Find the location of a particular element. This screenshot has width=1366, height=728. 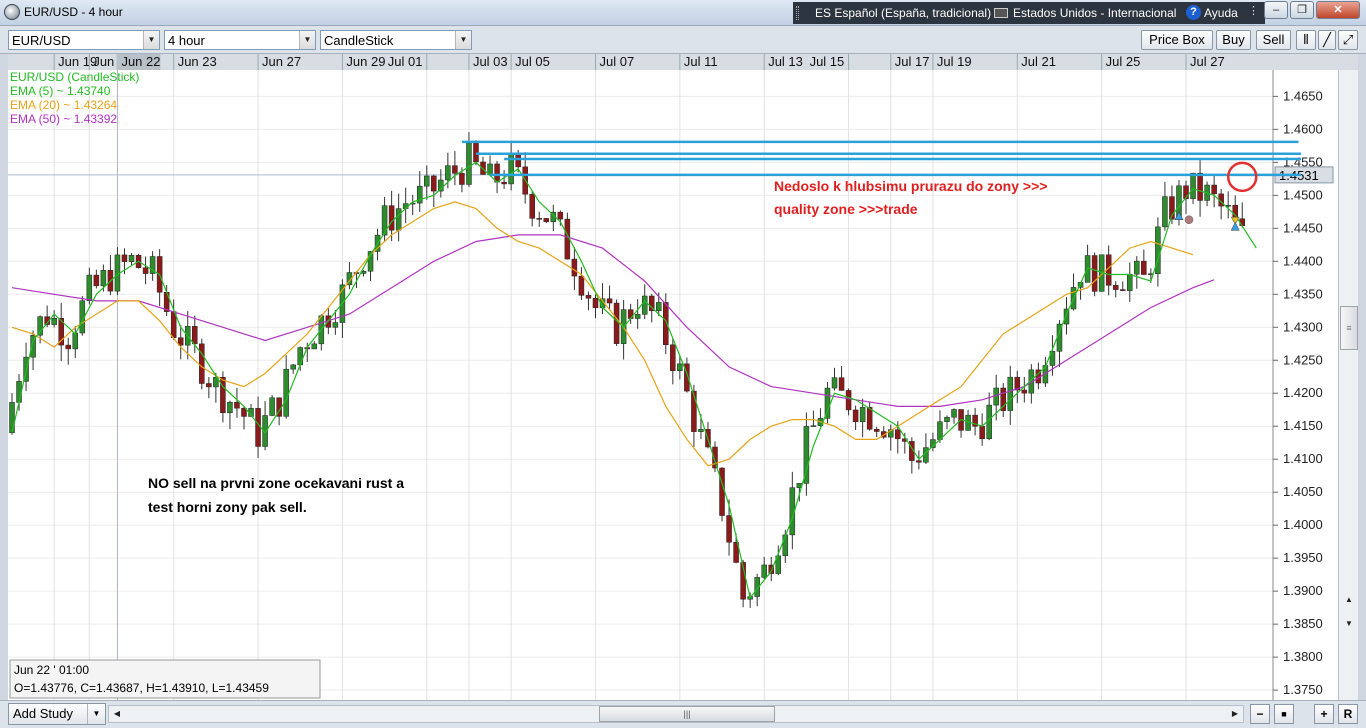

add-study-button: Add Study ▼ is located at coordinates (57, 714).